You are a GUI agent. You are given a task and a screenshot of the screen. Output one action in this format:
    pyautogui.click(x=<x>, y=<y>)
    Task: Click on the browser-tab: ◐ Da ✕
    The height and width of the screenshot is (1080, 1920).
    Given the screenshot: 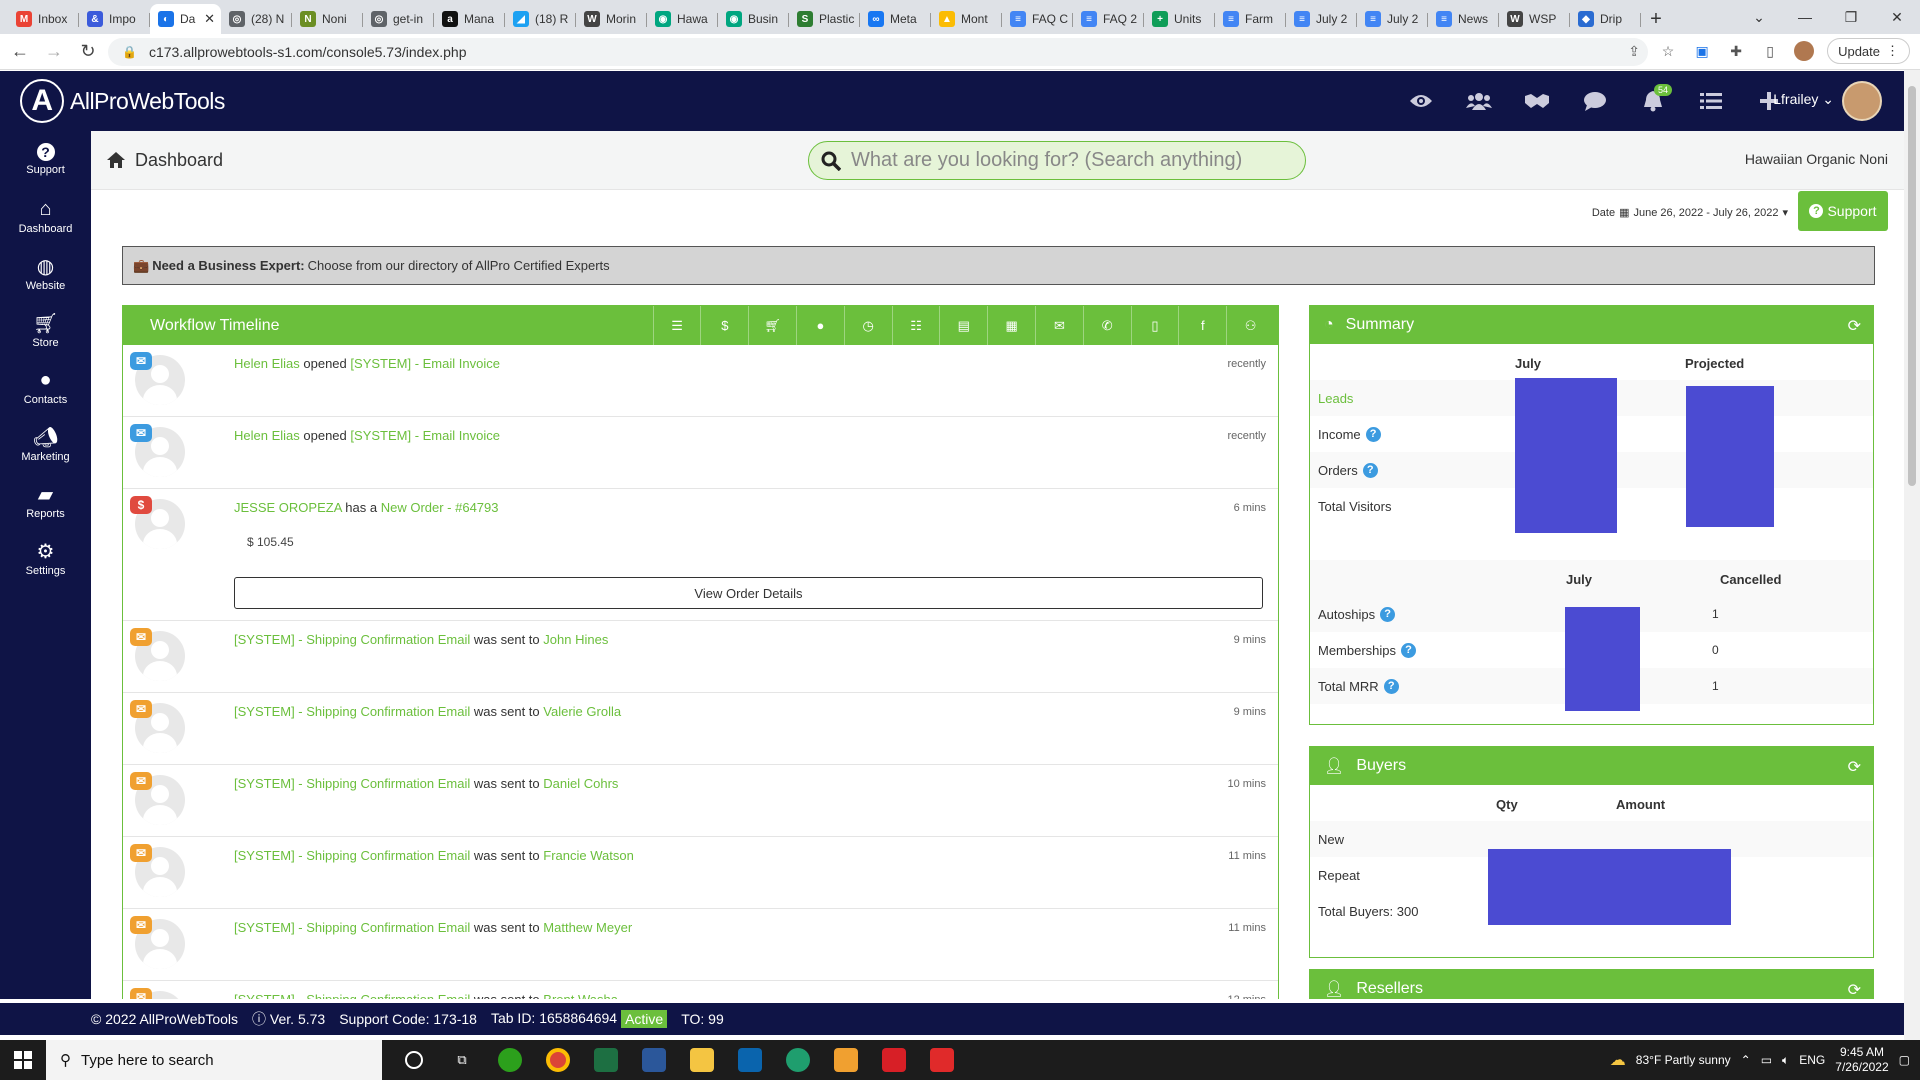 What is the action you would take?
    pyautogui.click(x=185, y=19)
    